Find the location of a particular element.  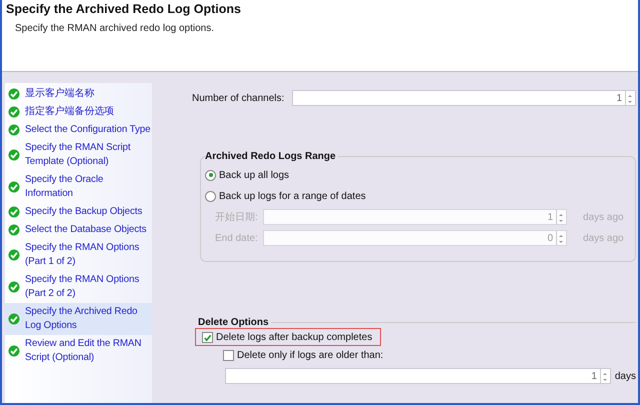

group-title: Delete Options is located at coordinates (233, 322).